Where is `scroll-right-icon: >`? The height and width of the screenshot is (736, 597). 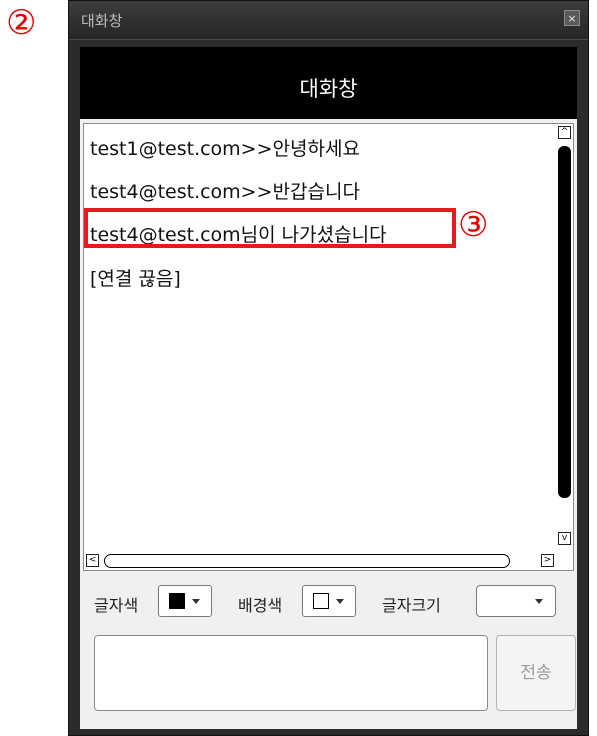 scroll-right-icon: > is located at coordinates (547, 560).